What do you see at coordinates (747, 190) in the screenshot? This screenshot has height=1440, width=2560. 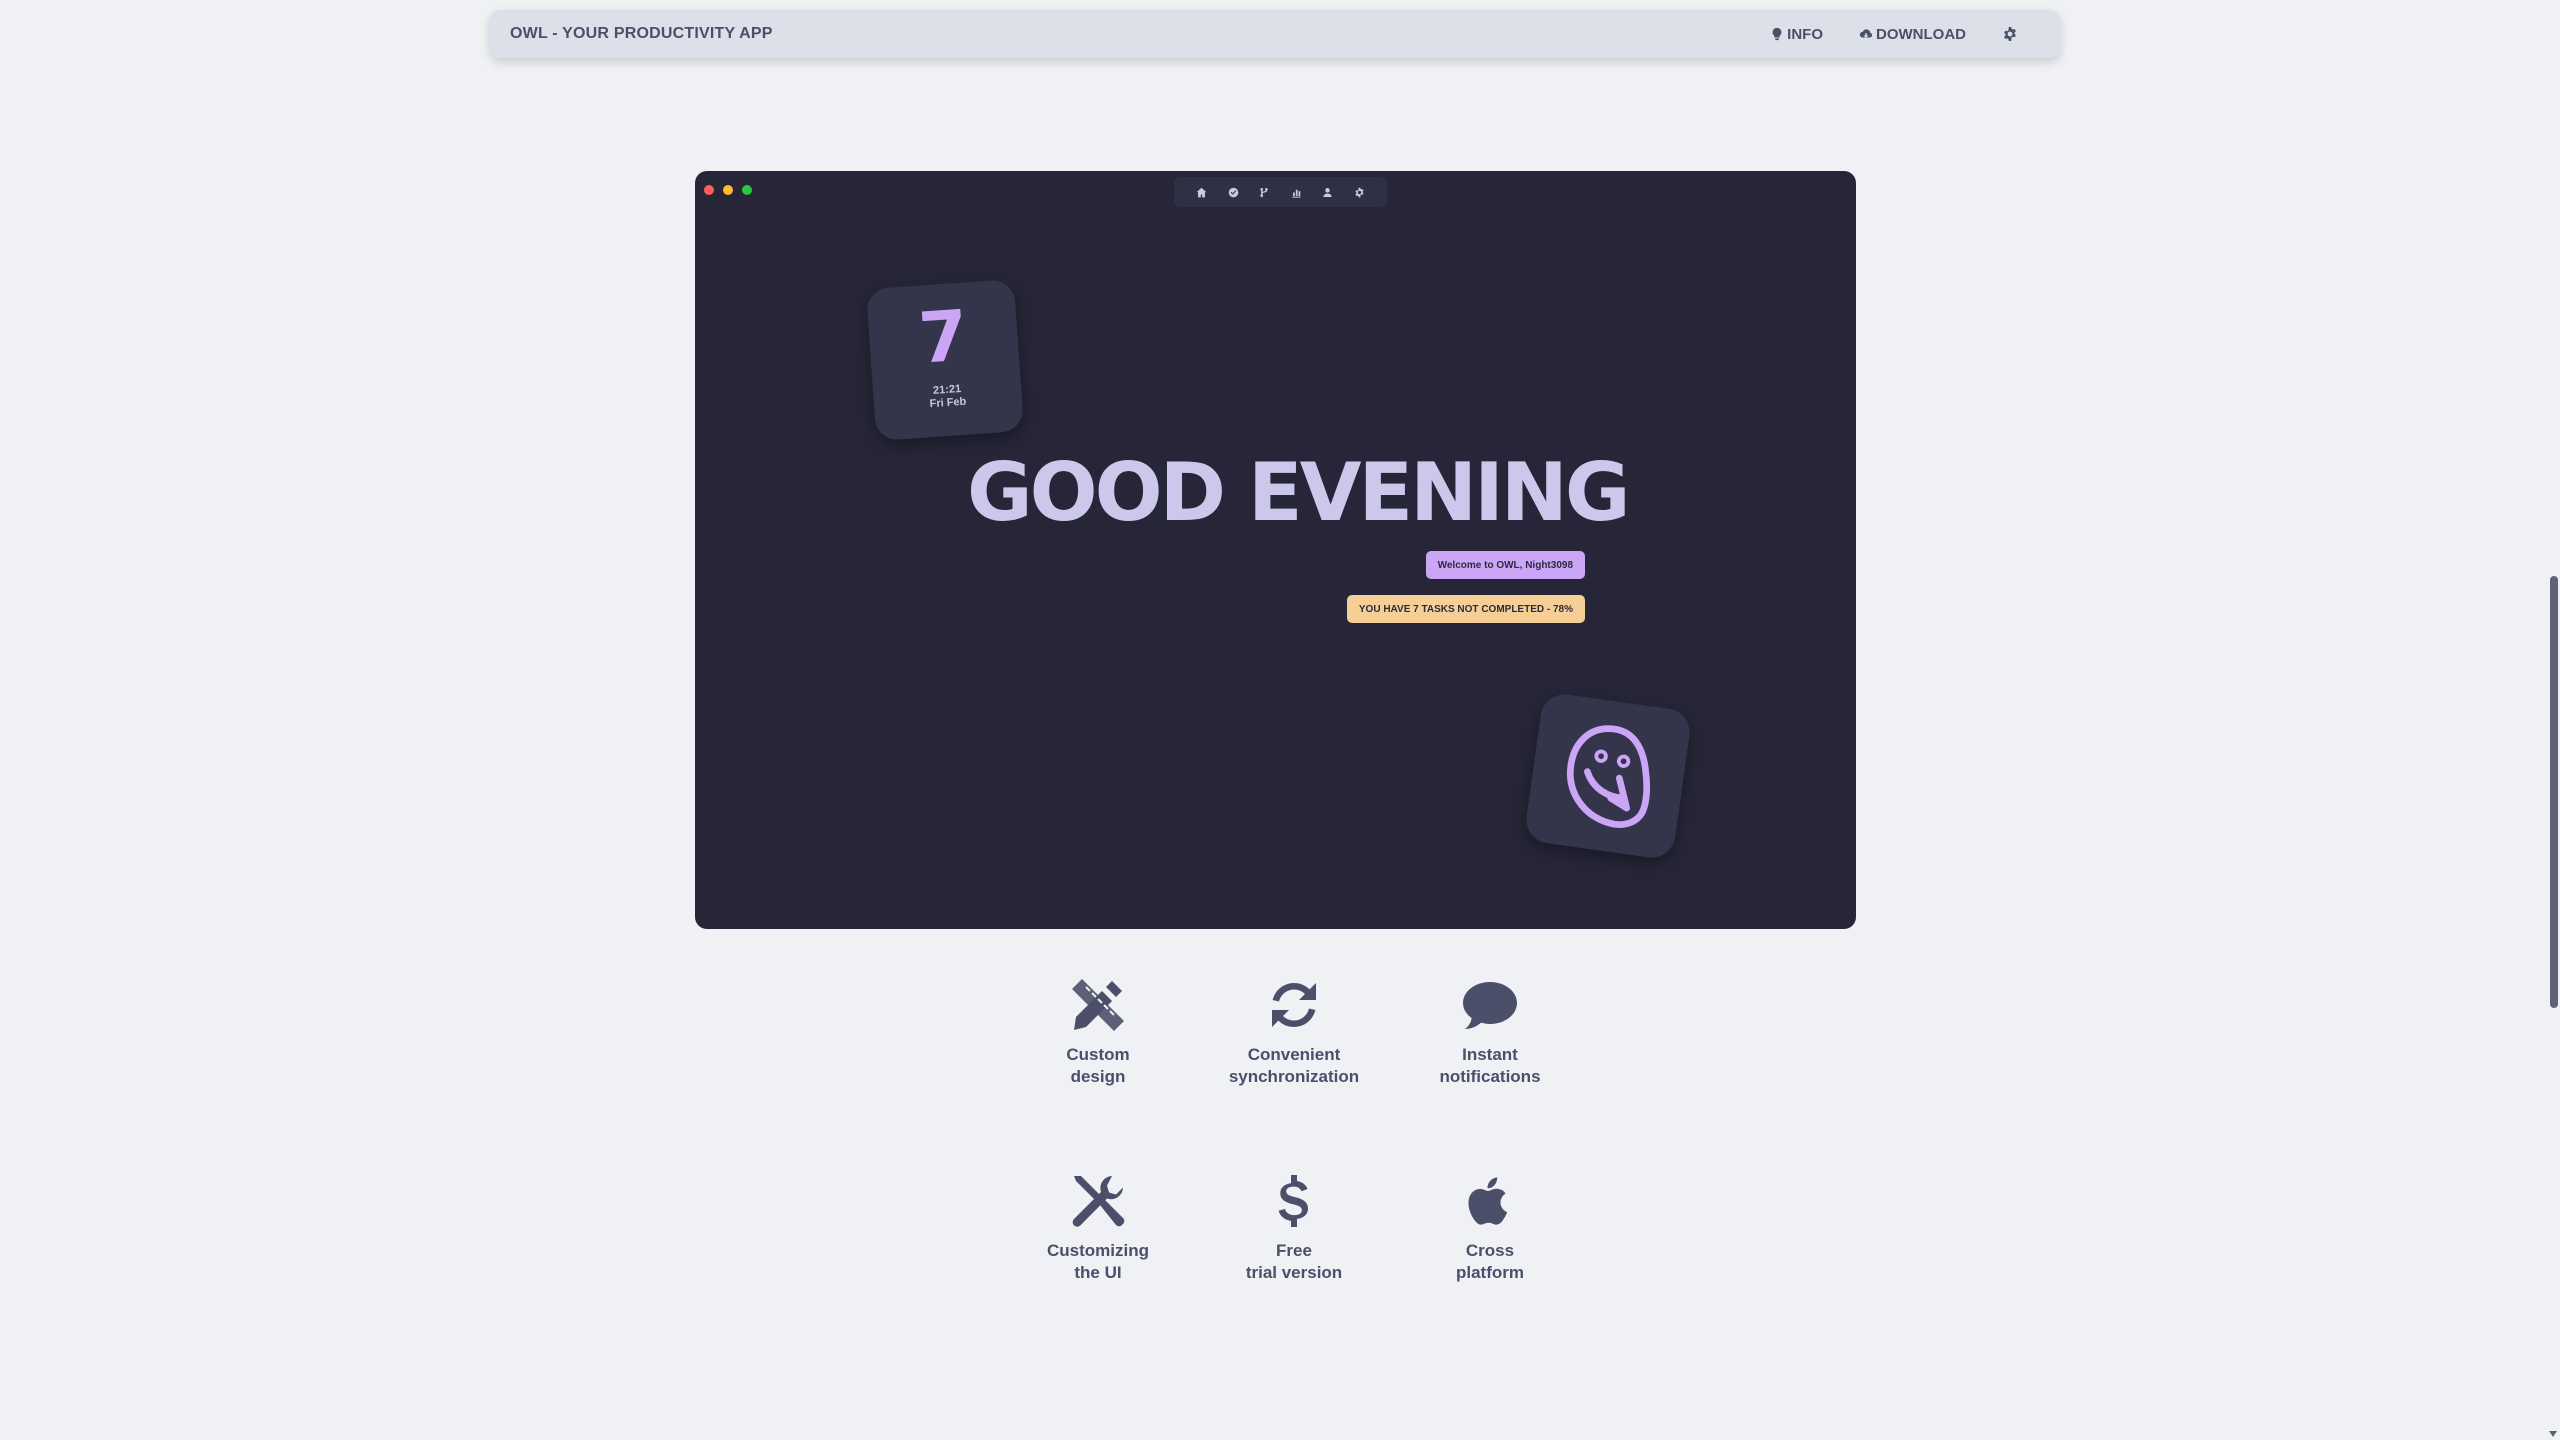 I see `maximize-dot-icon` at bounding box center [747, 190].